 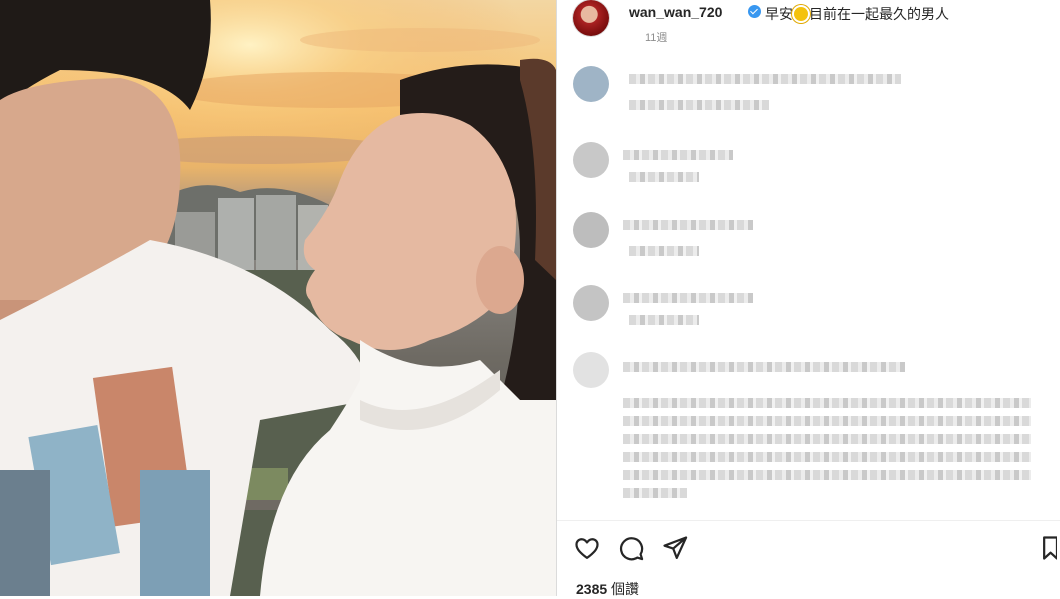 I want to click on view-count: 2385 個讚, so click(x=607, y=589).